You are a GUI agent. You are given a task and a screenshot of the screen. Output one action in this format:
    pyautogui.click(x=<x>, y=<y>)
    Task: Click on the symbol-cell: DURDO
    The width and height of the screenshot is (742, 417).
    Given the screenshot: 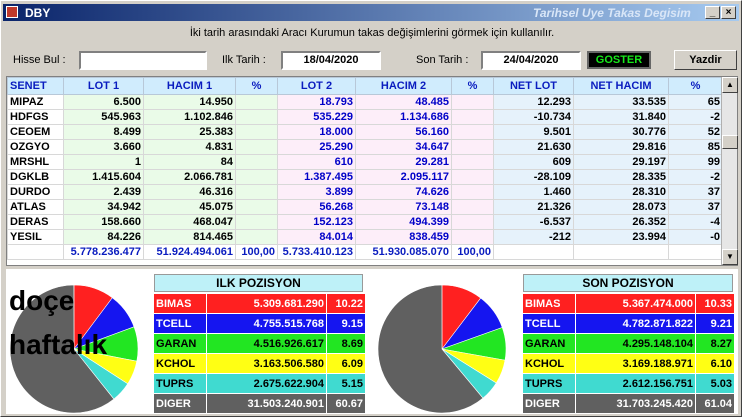 What is the action you would take?
    pyautogui.click(x=35, y=192)
    